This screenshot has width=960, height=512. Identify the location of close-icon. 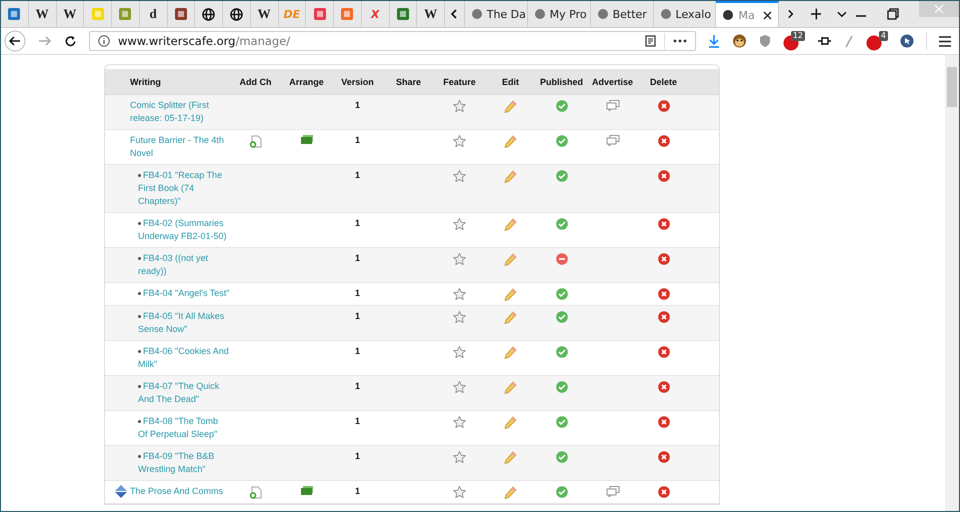
(767, 15).